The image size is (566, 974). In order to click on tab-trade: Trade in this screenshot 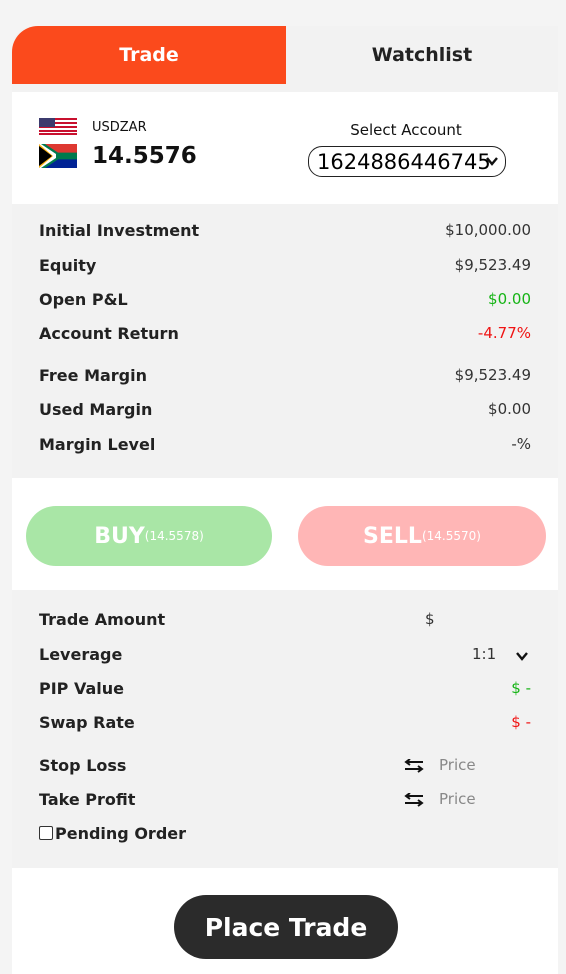, I will do `click(149, 55)`.